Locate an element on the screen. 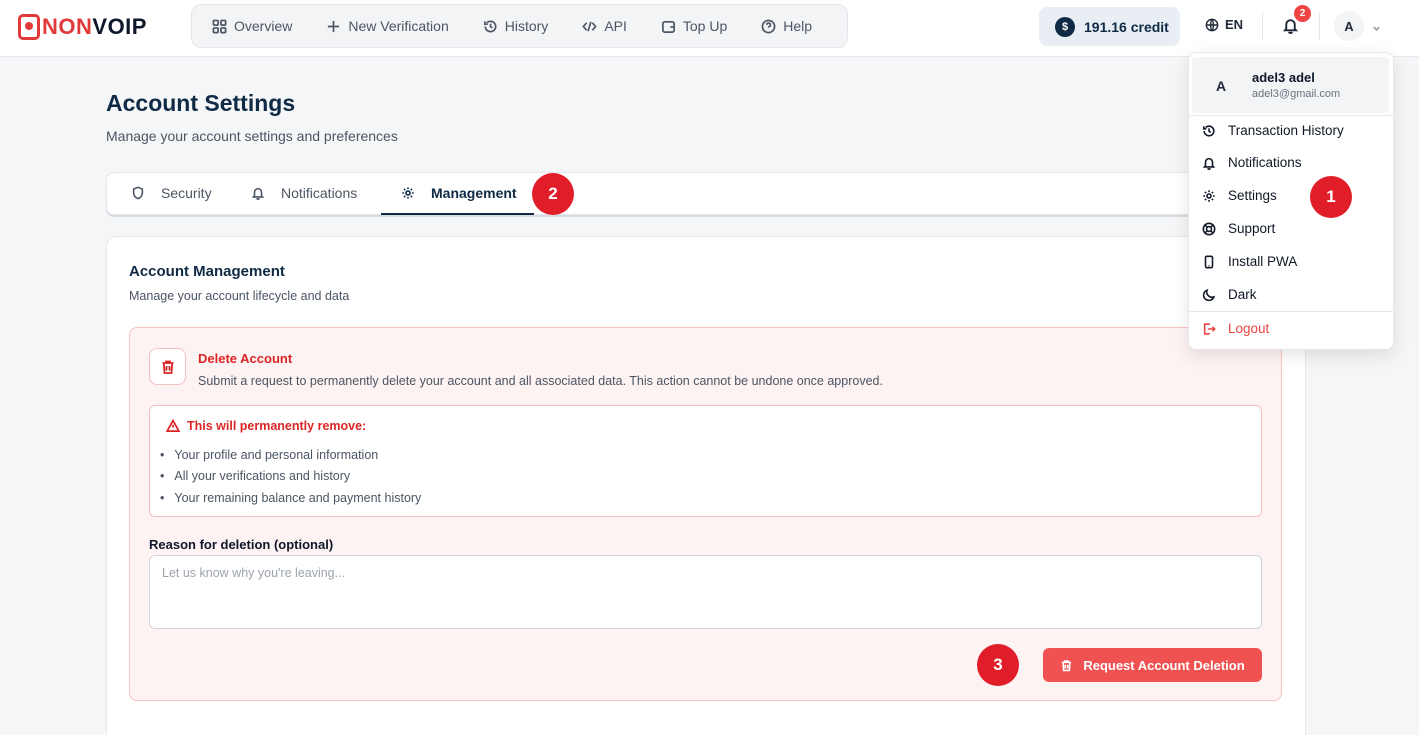 This screenshot has height=735, width=1419. menu-item-label: Notifications is located at coordinates (1265, 162).